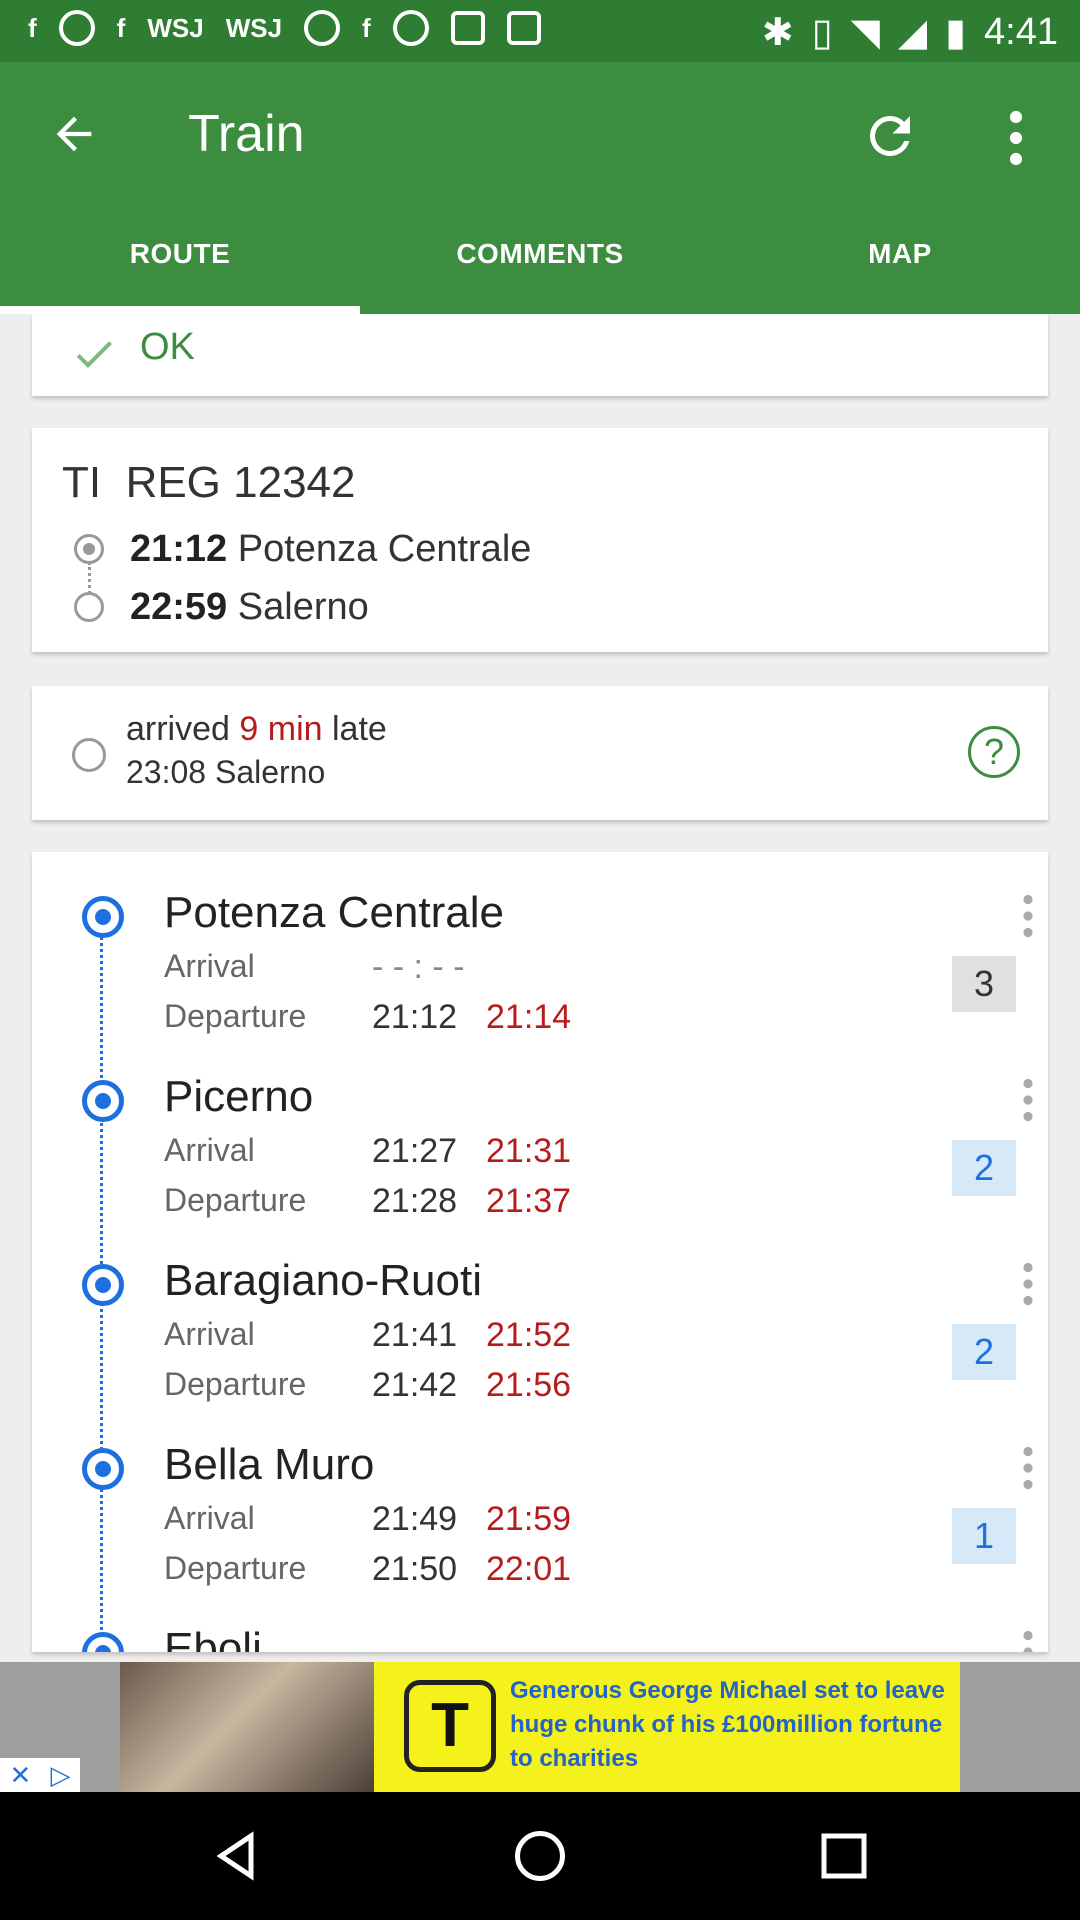  I want to click on back-arrow-icon, so click(74, 134).